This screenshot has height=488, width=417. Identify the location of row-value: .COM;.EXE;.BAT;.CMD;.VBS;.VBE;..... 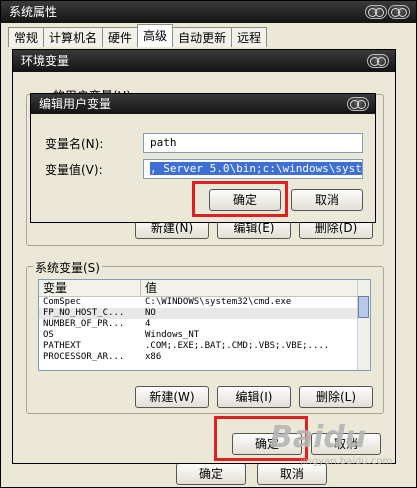
(237, 346).